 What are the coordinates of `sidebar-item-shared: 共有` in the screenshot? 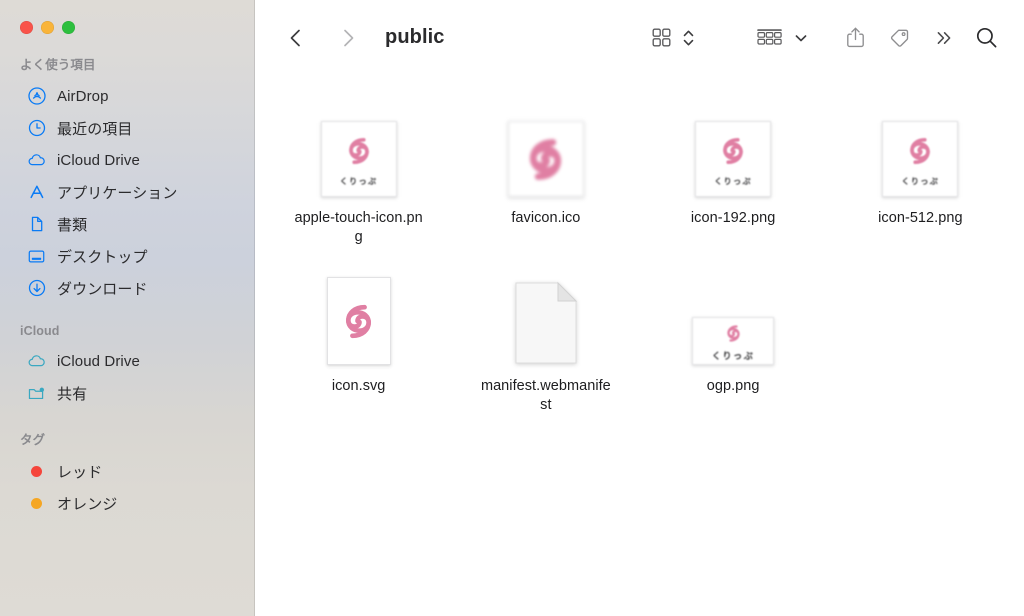 It's located at (127, 393).